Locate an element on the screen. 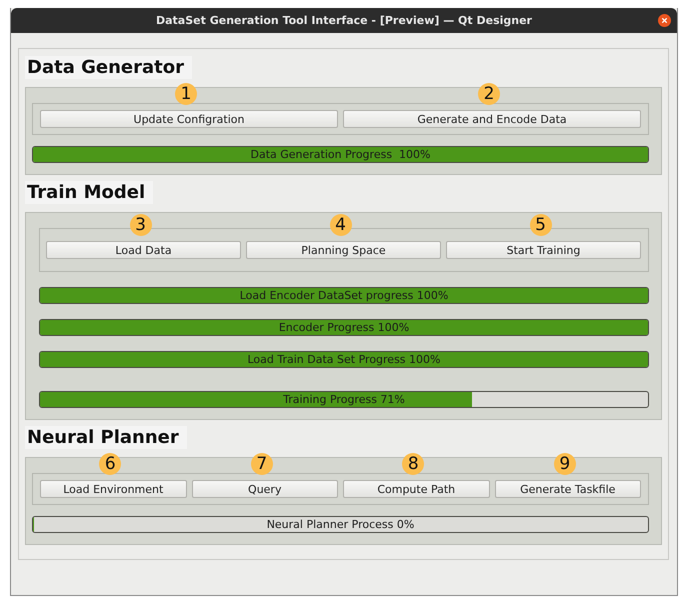 The height and width of the screenshot is (597, 686). close-icon is located at coordinates (664, 20).